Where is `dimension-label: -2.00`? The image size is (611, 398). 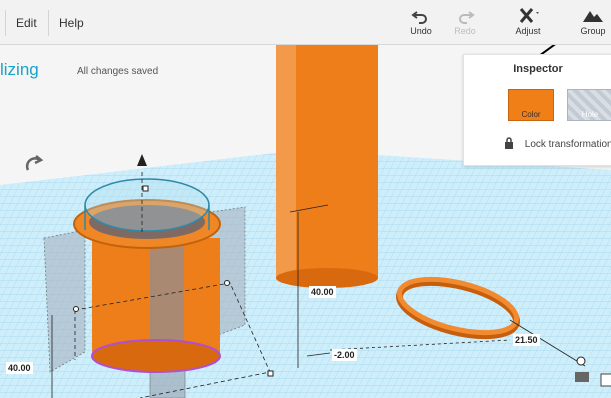 dimension-label: -2.00 is located at coordinates (344, 355).